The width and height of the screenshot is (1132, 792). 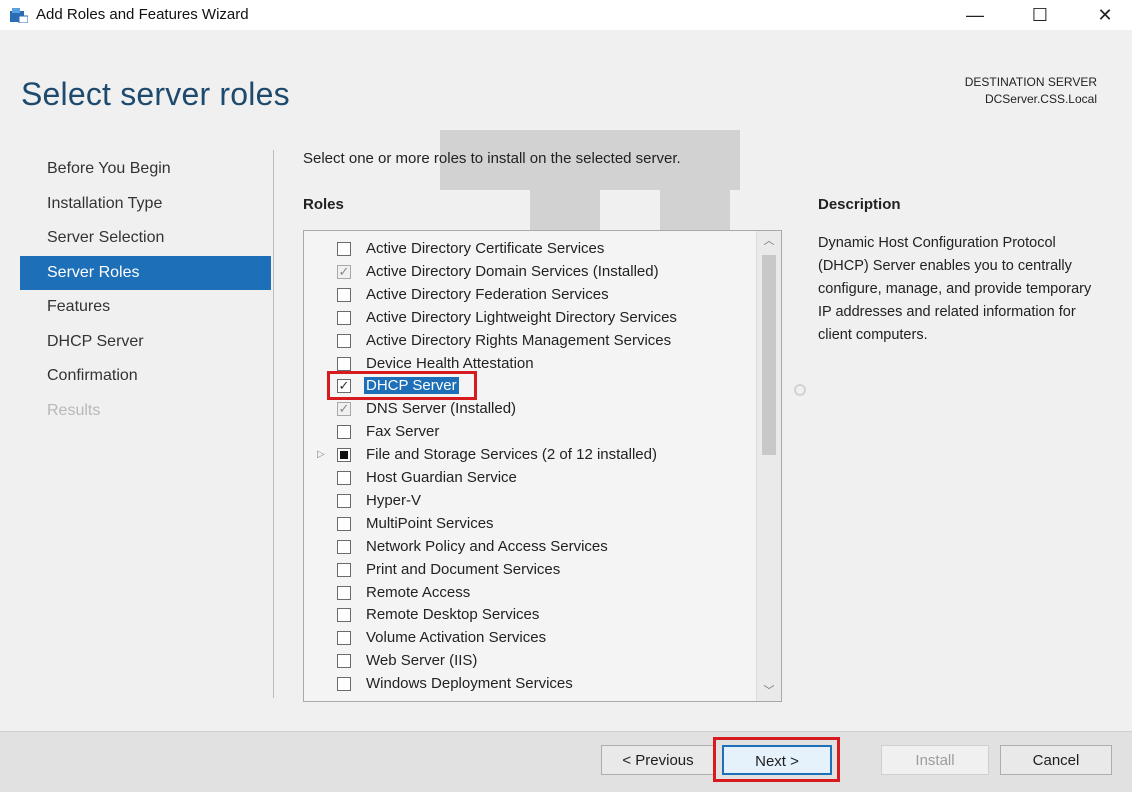 I want to click on role-label: Device Health Attestation, so click(x=450, y=363).